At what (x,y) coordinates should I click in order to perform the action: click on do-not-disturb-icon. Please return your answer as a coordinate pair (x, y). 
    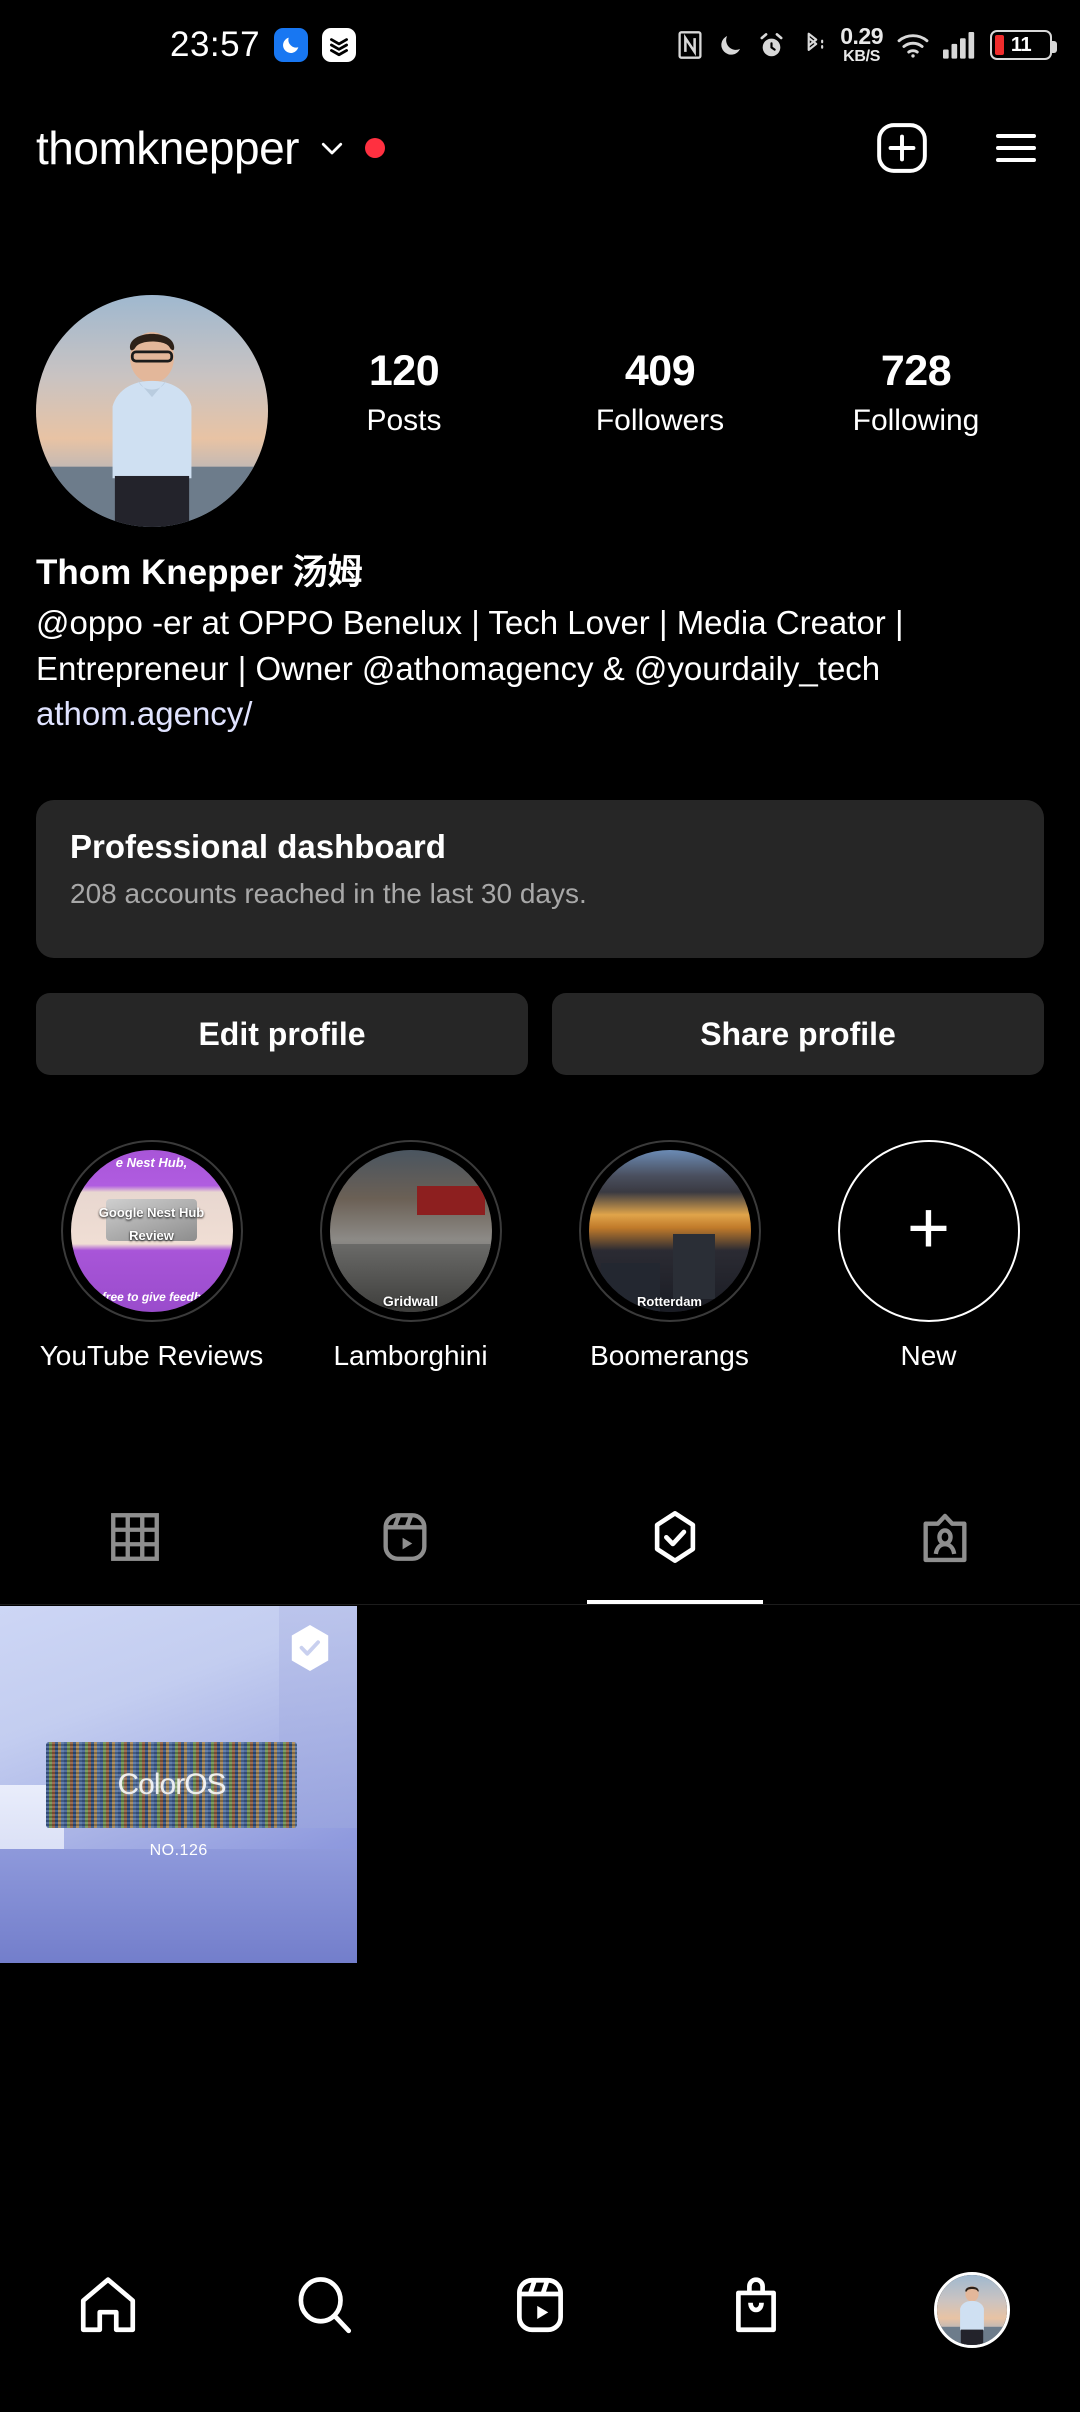
    Looking at the image, I should click on (730, 45).